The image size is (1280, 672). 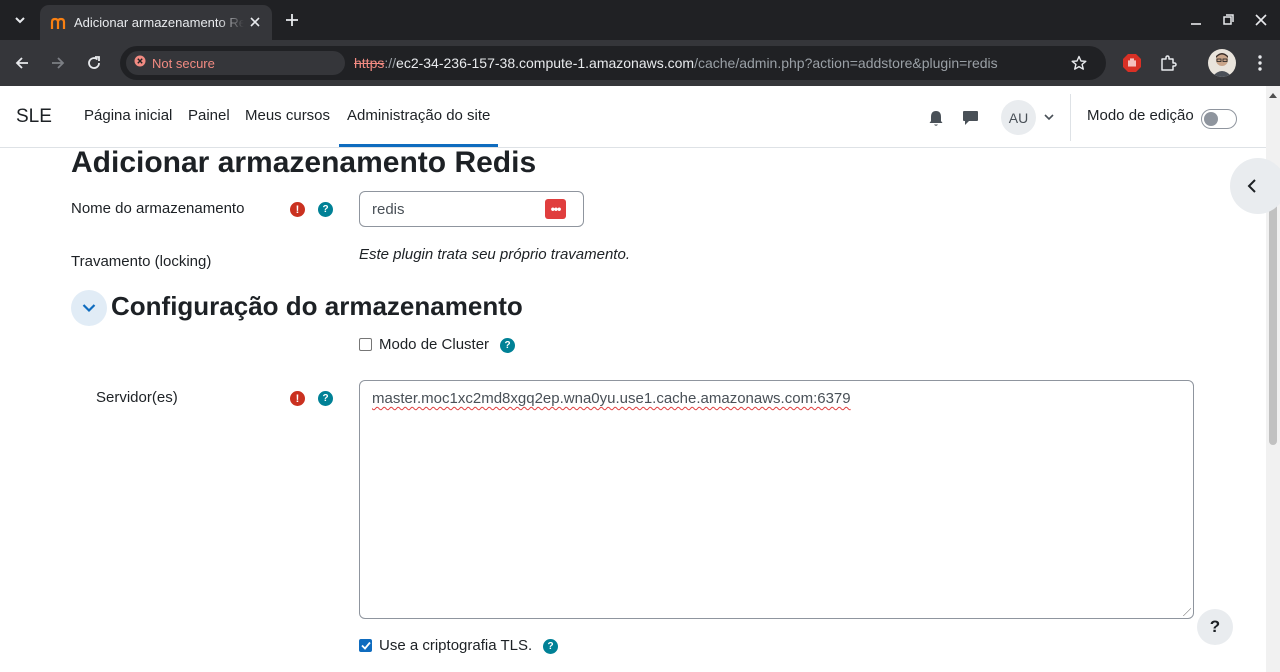 I want to click on page-title: Adicionar armazenamento Redis, so click(x=304, y=162).